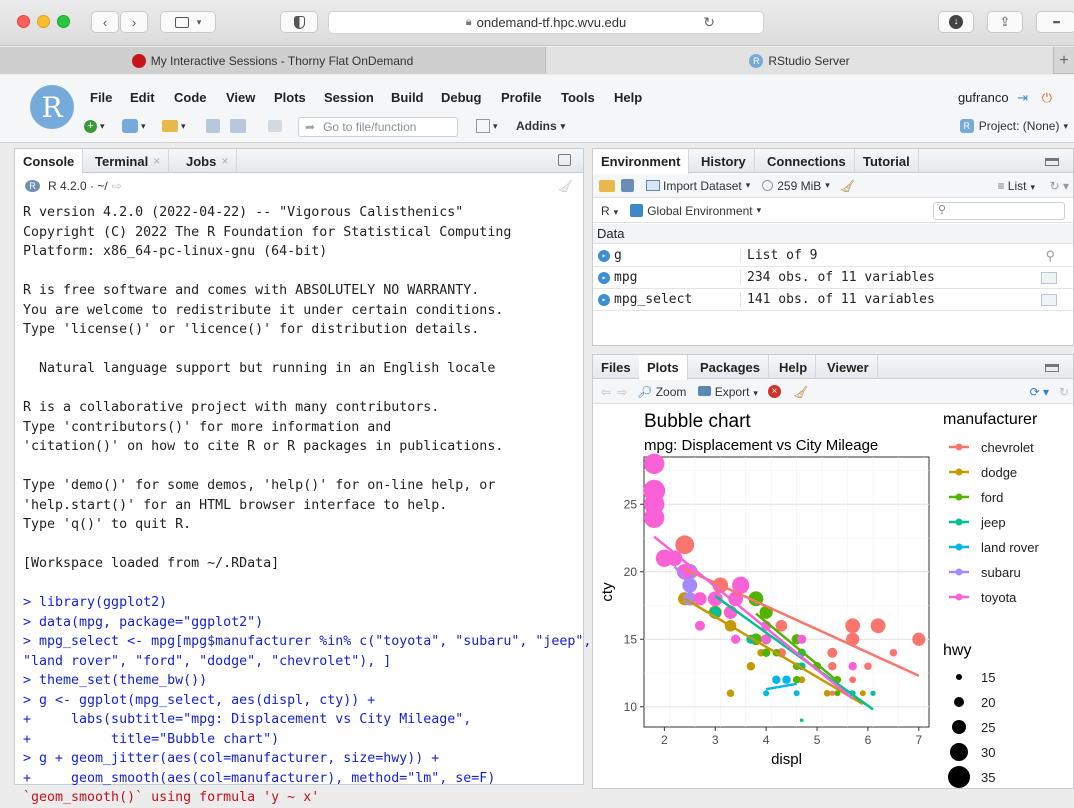  What do you see at coordinates (134, 22) in the screenshot?
I see `forward-button: ›` at bounding box center [134, 22].